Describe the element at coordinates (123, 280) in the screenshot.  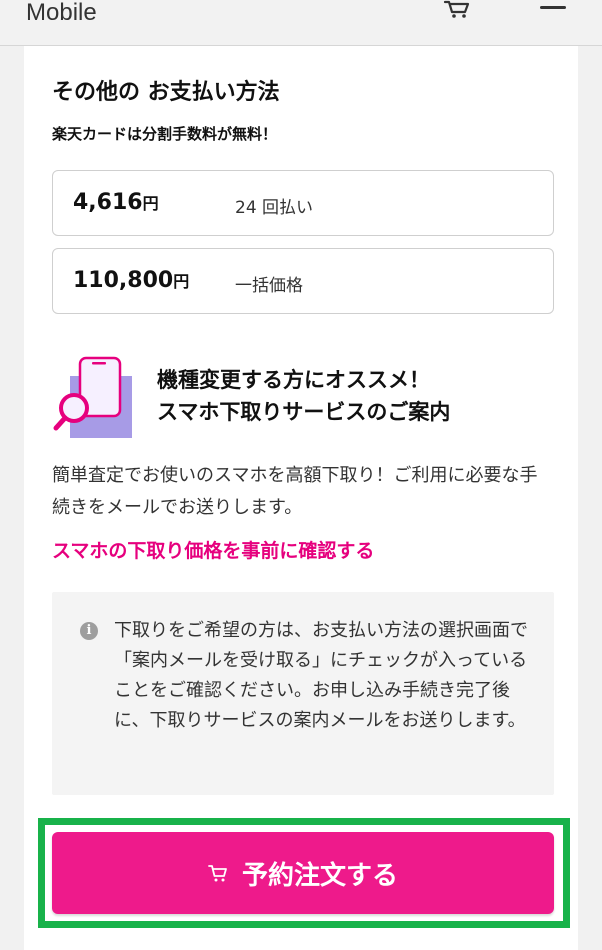
I see `price-value: 110,800` at that location.